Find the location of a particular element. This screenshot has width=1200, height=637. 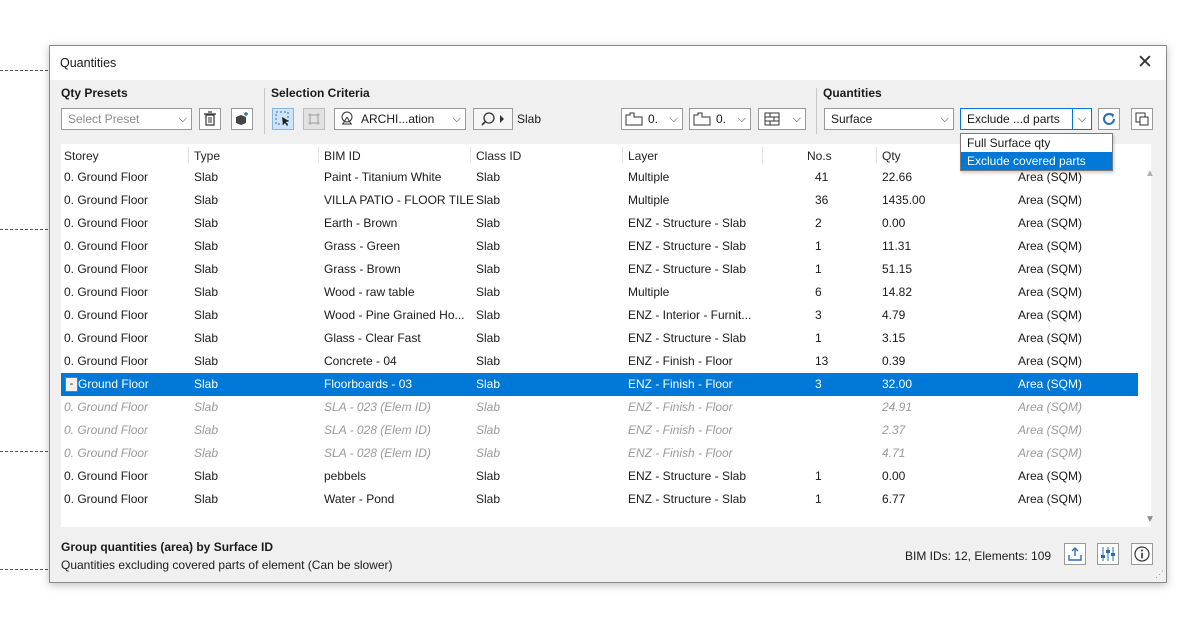

refresh-button is located at coordinates (1109, 119).